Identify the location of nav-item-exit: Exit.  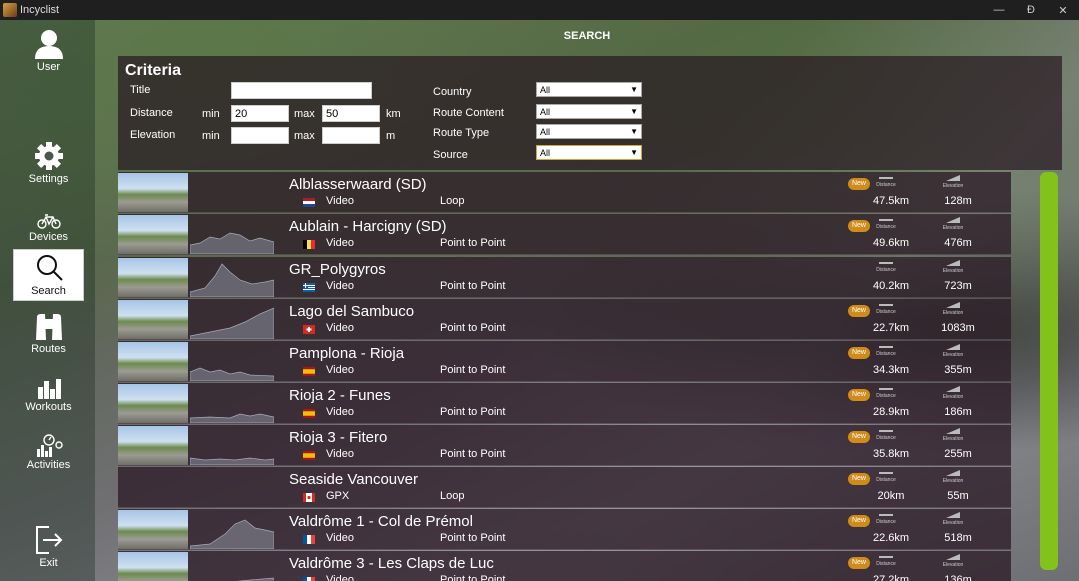
(48, 546).